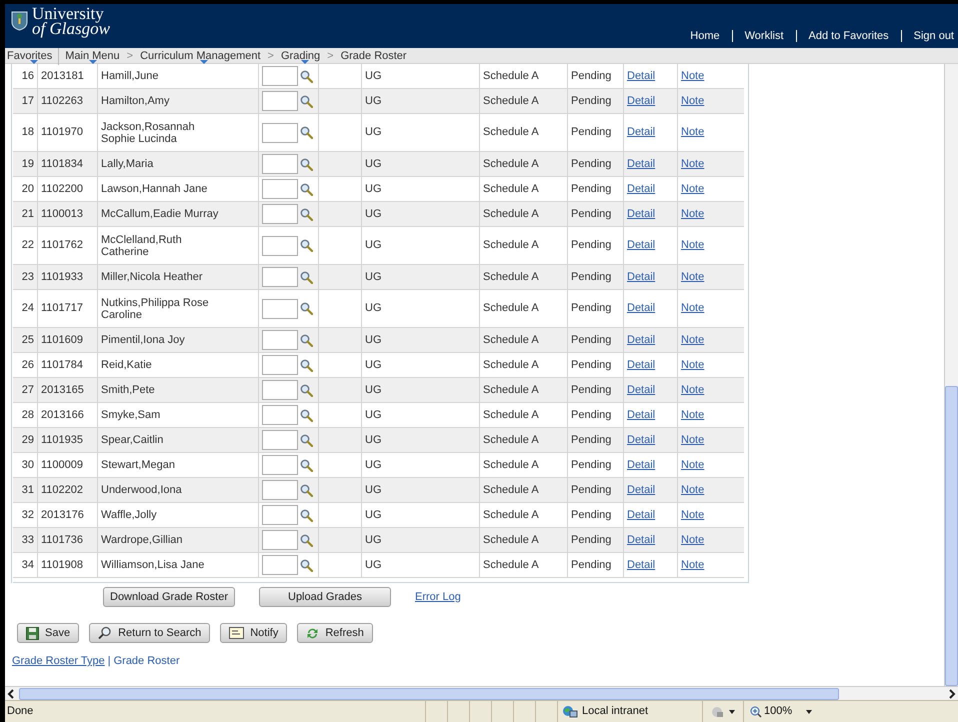  What do you see at coordinates (300, 56) in the screenshot?
I see `breadcrumb-item: Grading` at bounding box center [300, 56].